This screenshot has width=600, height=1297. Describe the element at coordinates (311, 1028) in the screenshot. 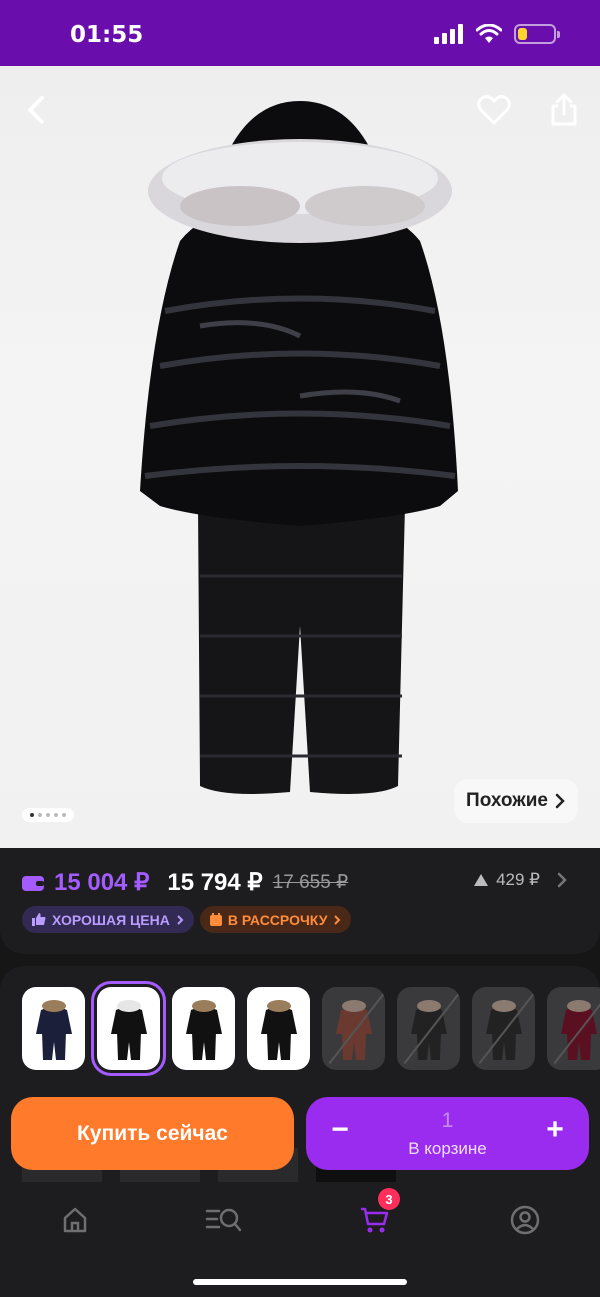

I see `variant-thumbnails` at that location.